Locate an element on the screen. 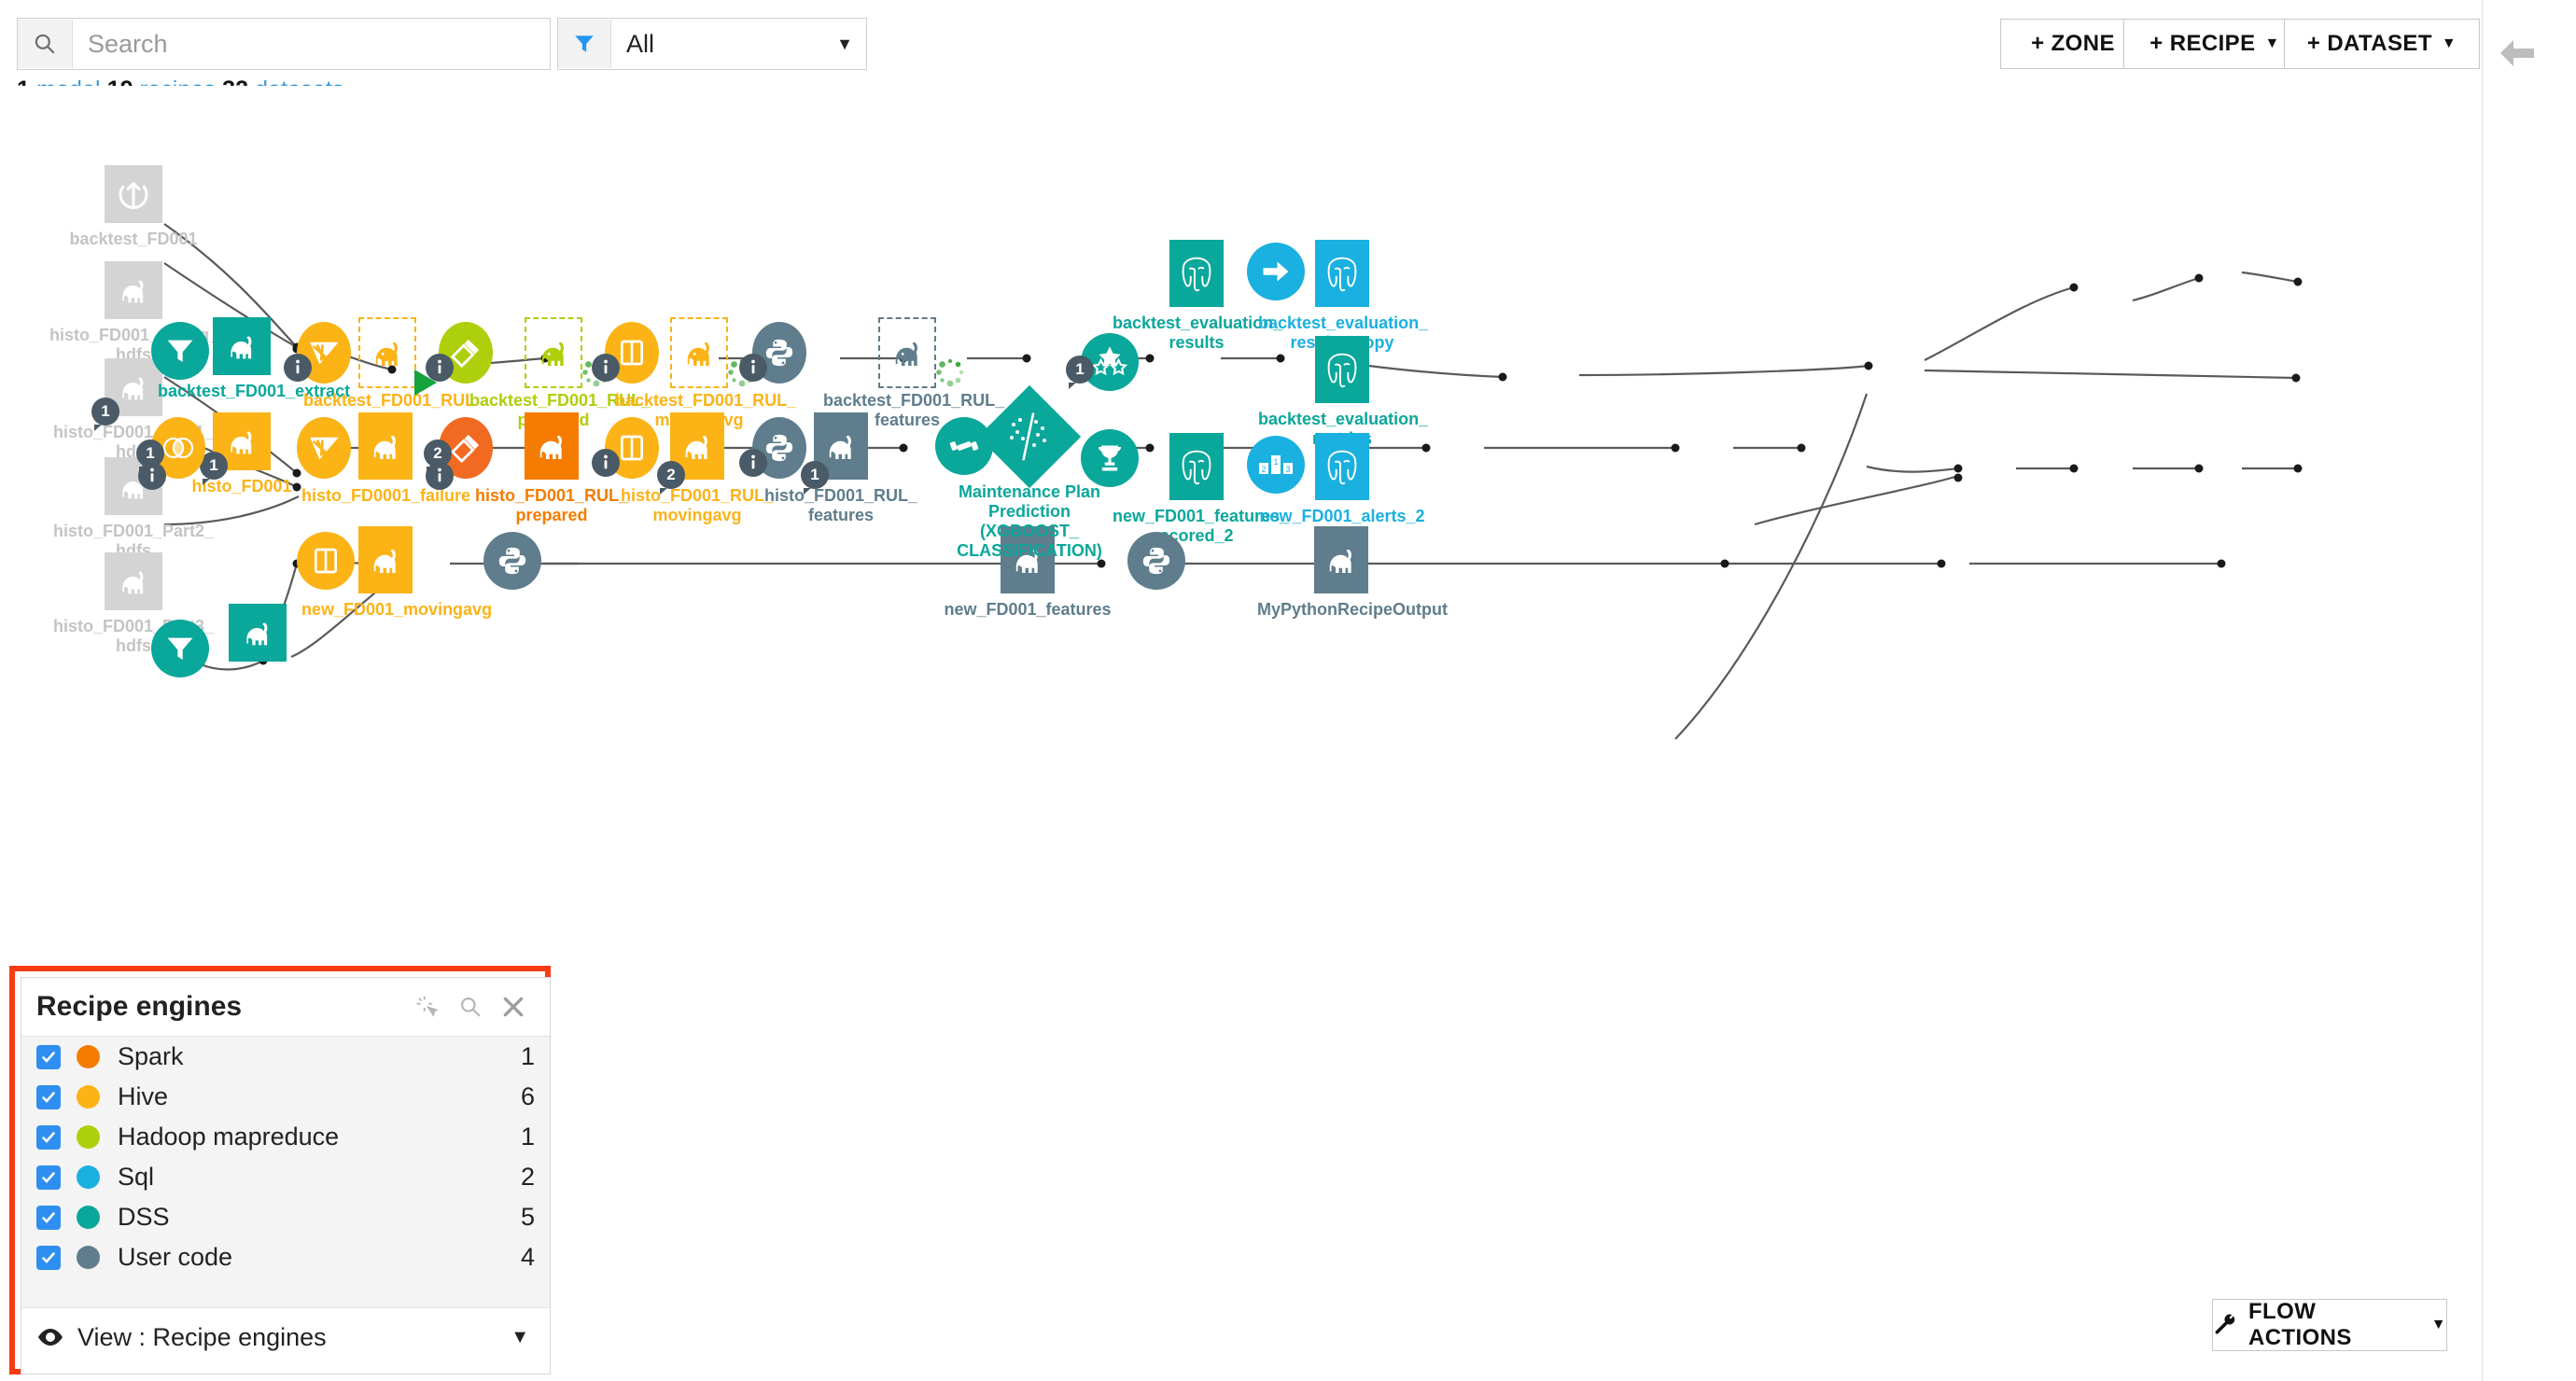 The height and width of the screenshot is (1381, 2576). legend-row: Spark 1 is located at coordinates (285, 1057).